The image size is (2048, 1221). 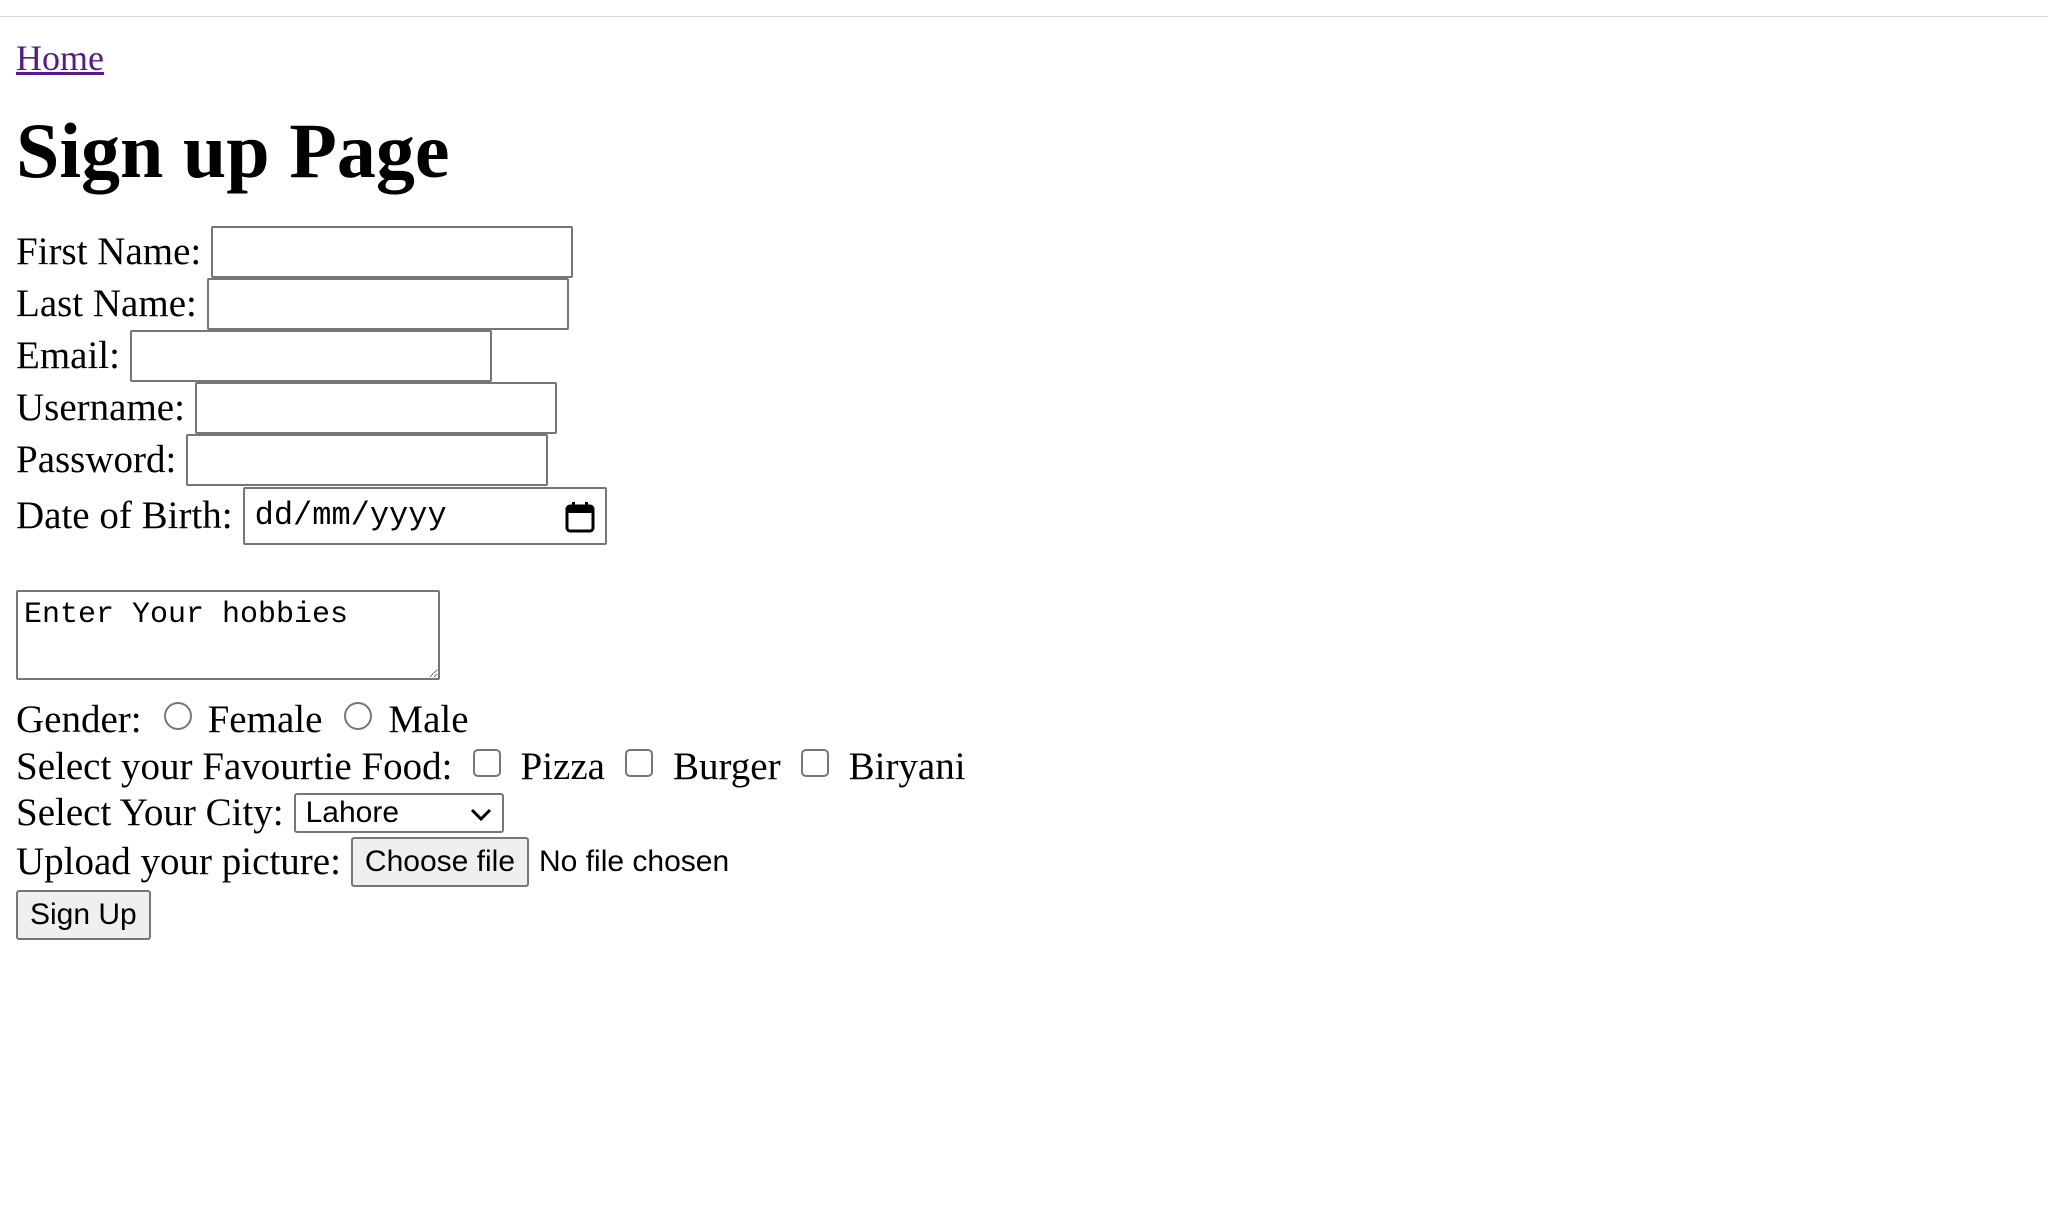 I want to click on picture-label: Upload your picture:, so click(x=178, y=861).